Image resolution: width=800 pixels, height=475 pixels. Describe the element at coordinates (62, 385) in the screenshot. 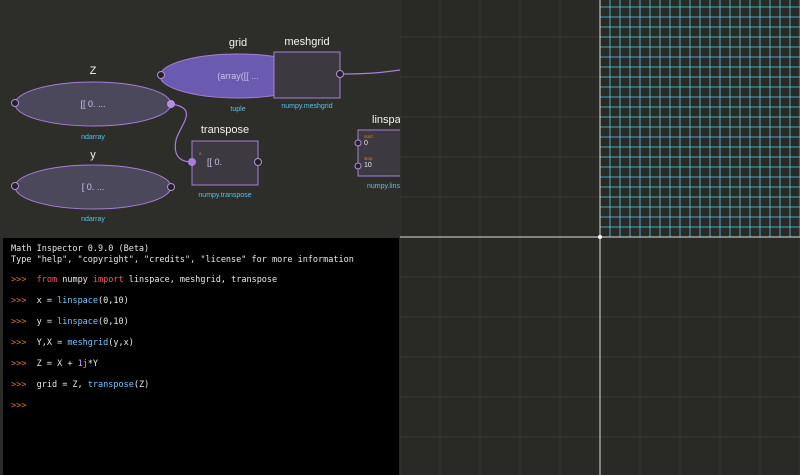

I see `code-text: grid = Z,` at that location.